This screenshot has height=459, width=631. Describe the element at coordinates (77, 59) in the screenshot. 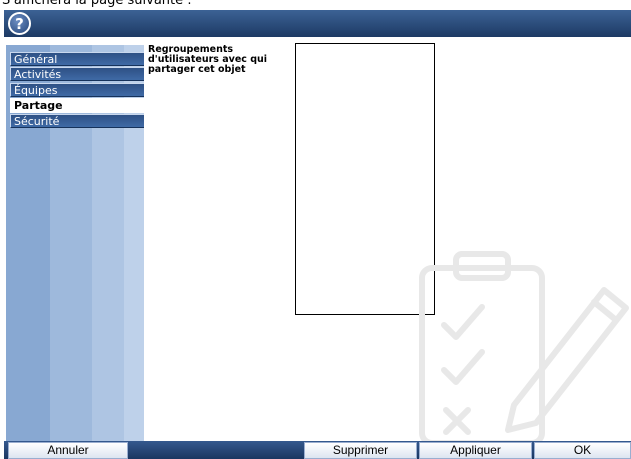

I see `tab-general: Général` at that location.